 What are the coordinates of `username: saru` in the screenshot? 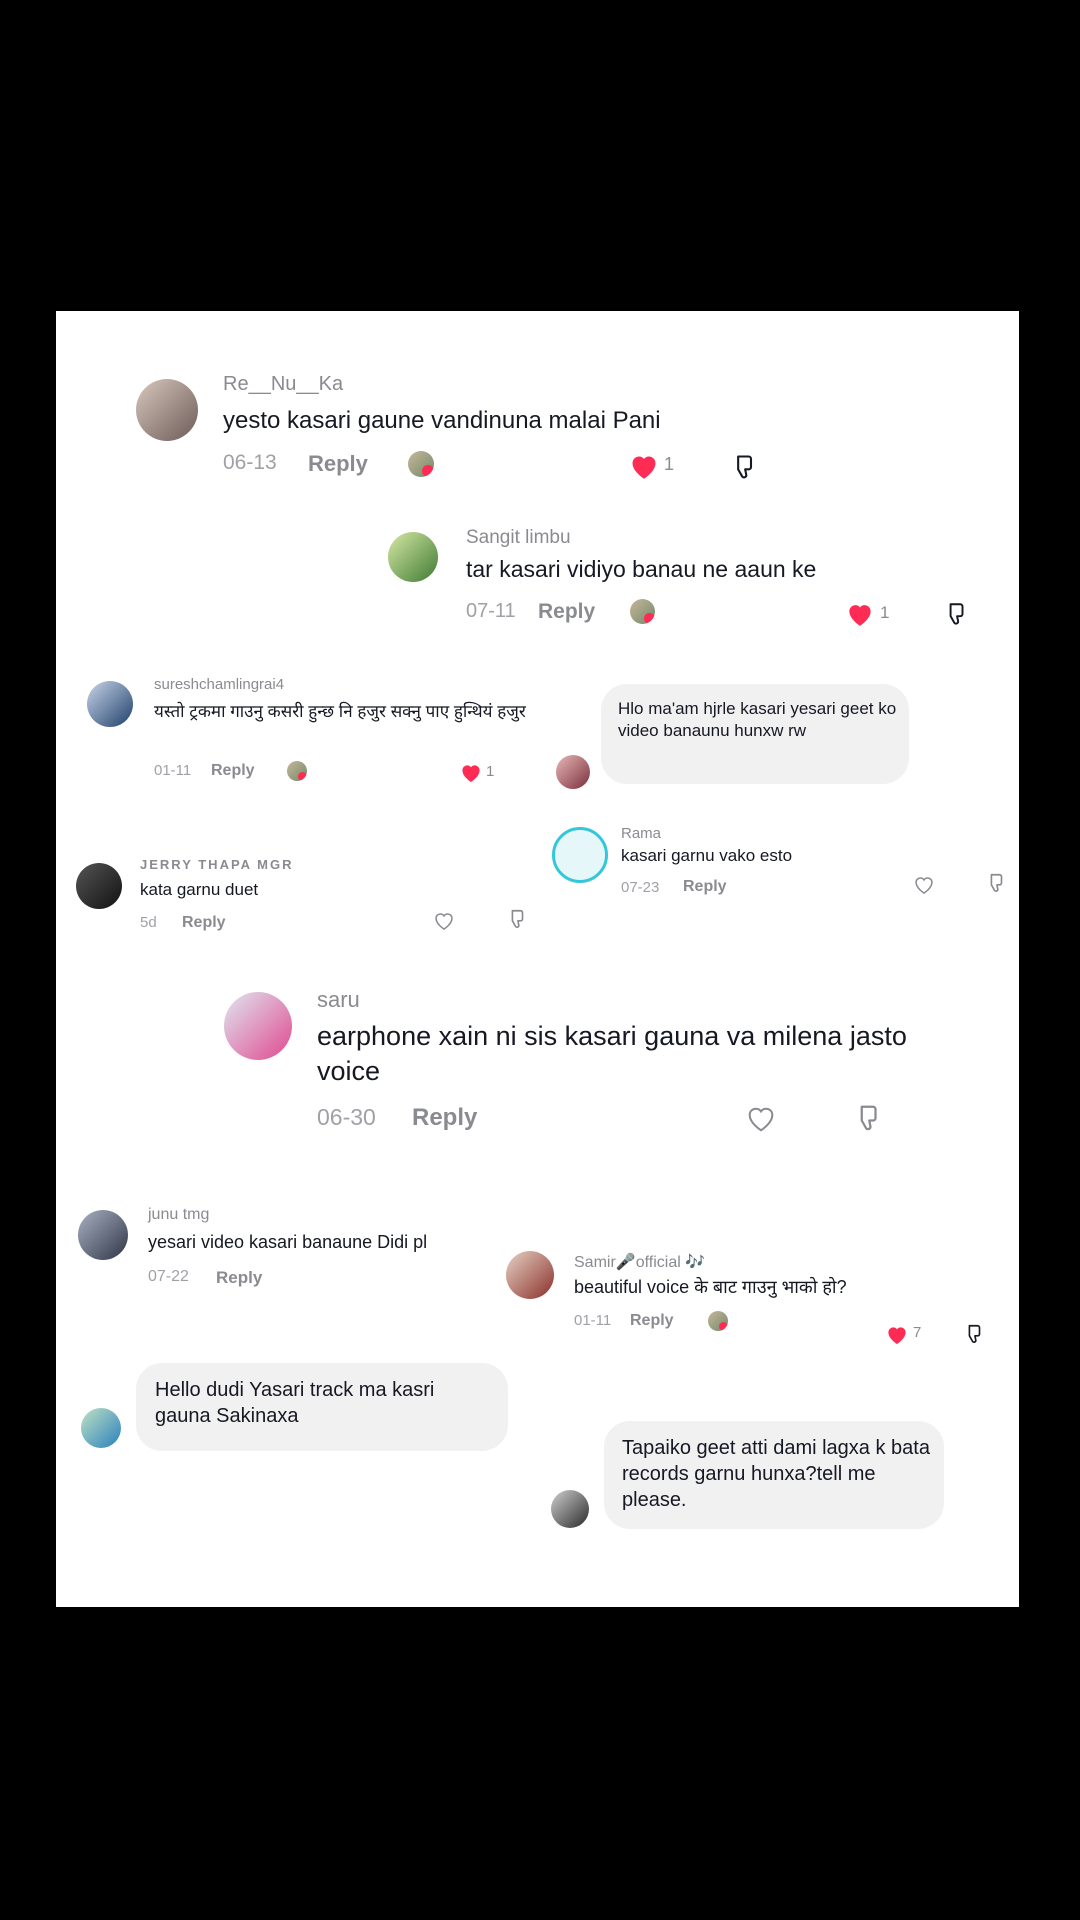 It's located at (338, 1000).